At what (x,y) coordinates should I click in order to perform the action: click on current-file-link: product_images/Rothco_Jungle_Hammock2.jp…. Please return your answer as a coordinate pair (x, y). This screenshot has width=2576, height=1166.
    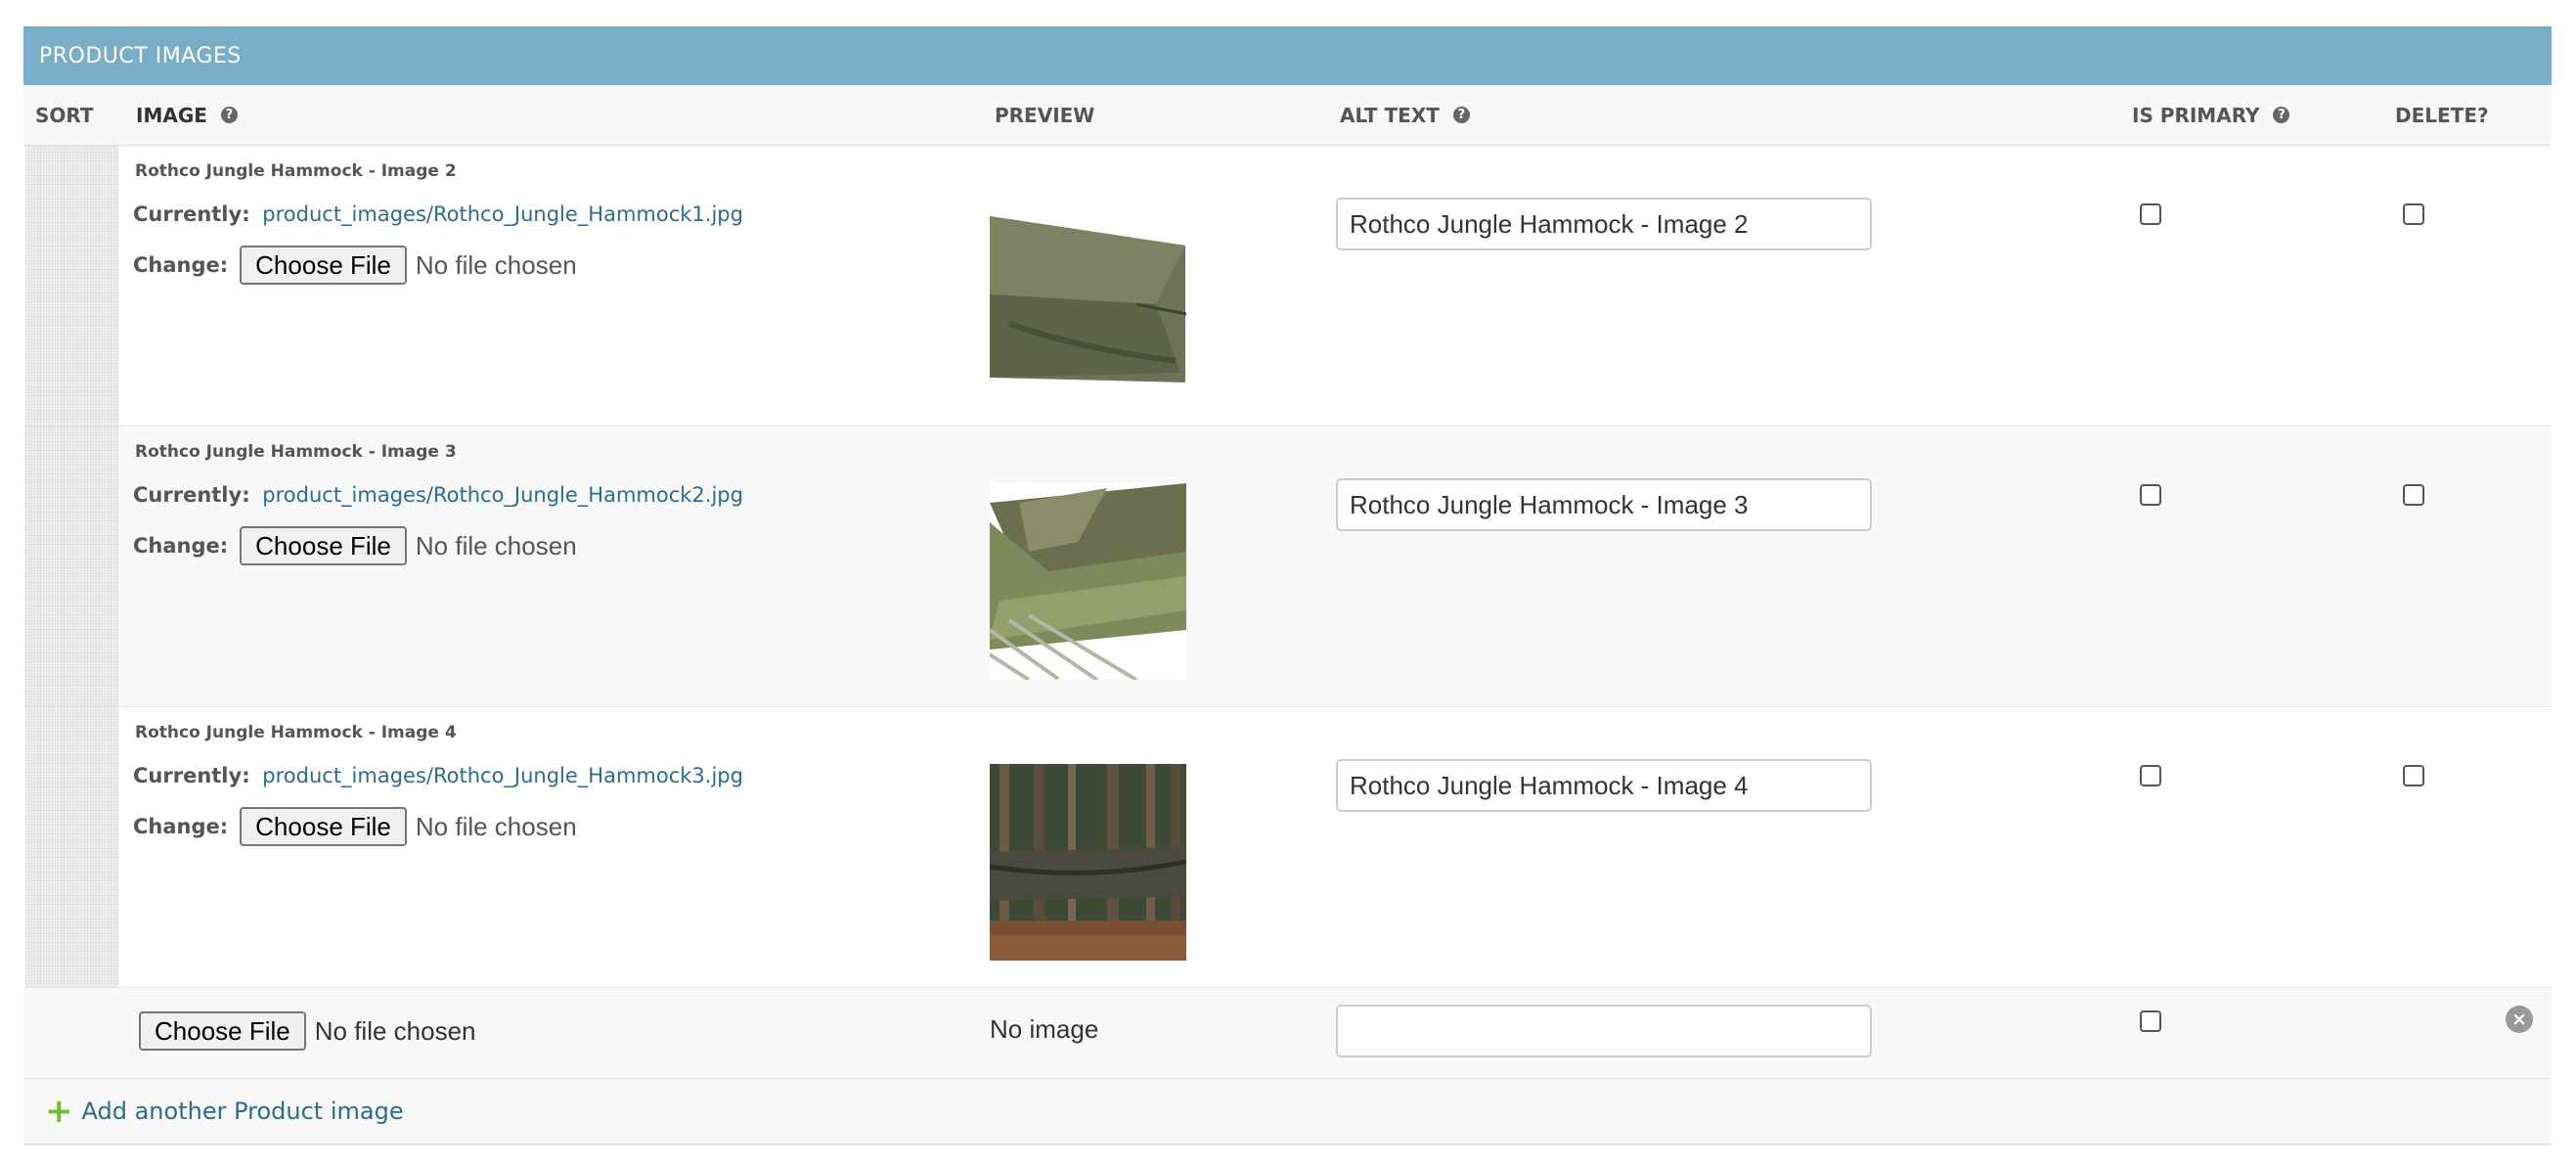
    Looking at the image, I should click on (502, 495).